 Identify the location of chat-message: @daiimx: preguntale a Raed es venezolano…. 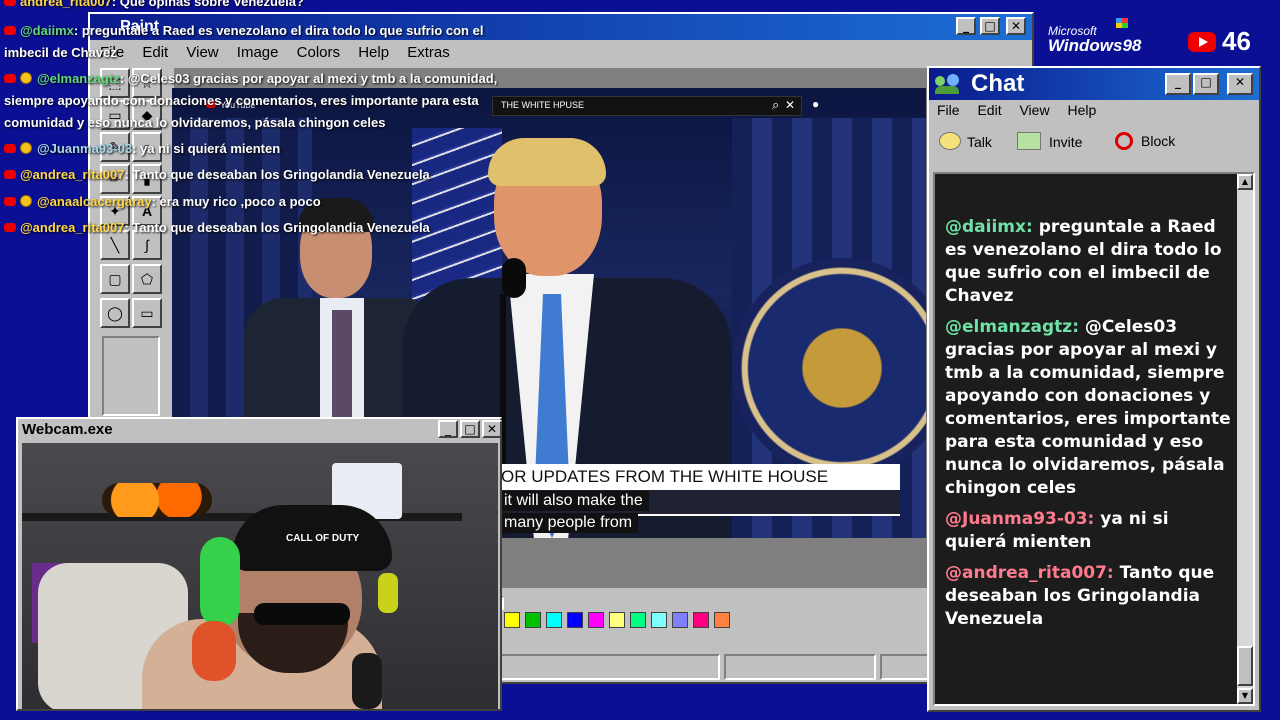
(1088, 262).